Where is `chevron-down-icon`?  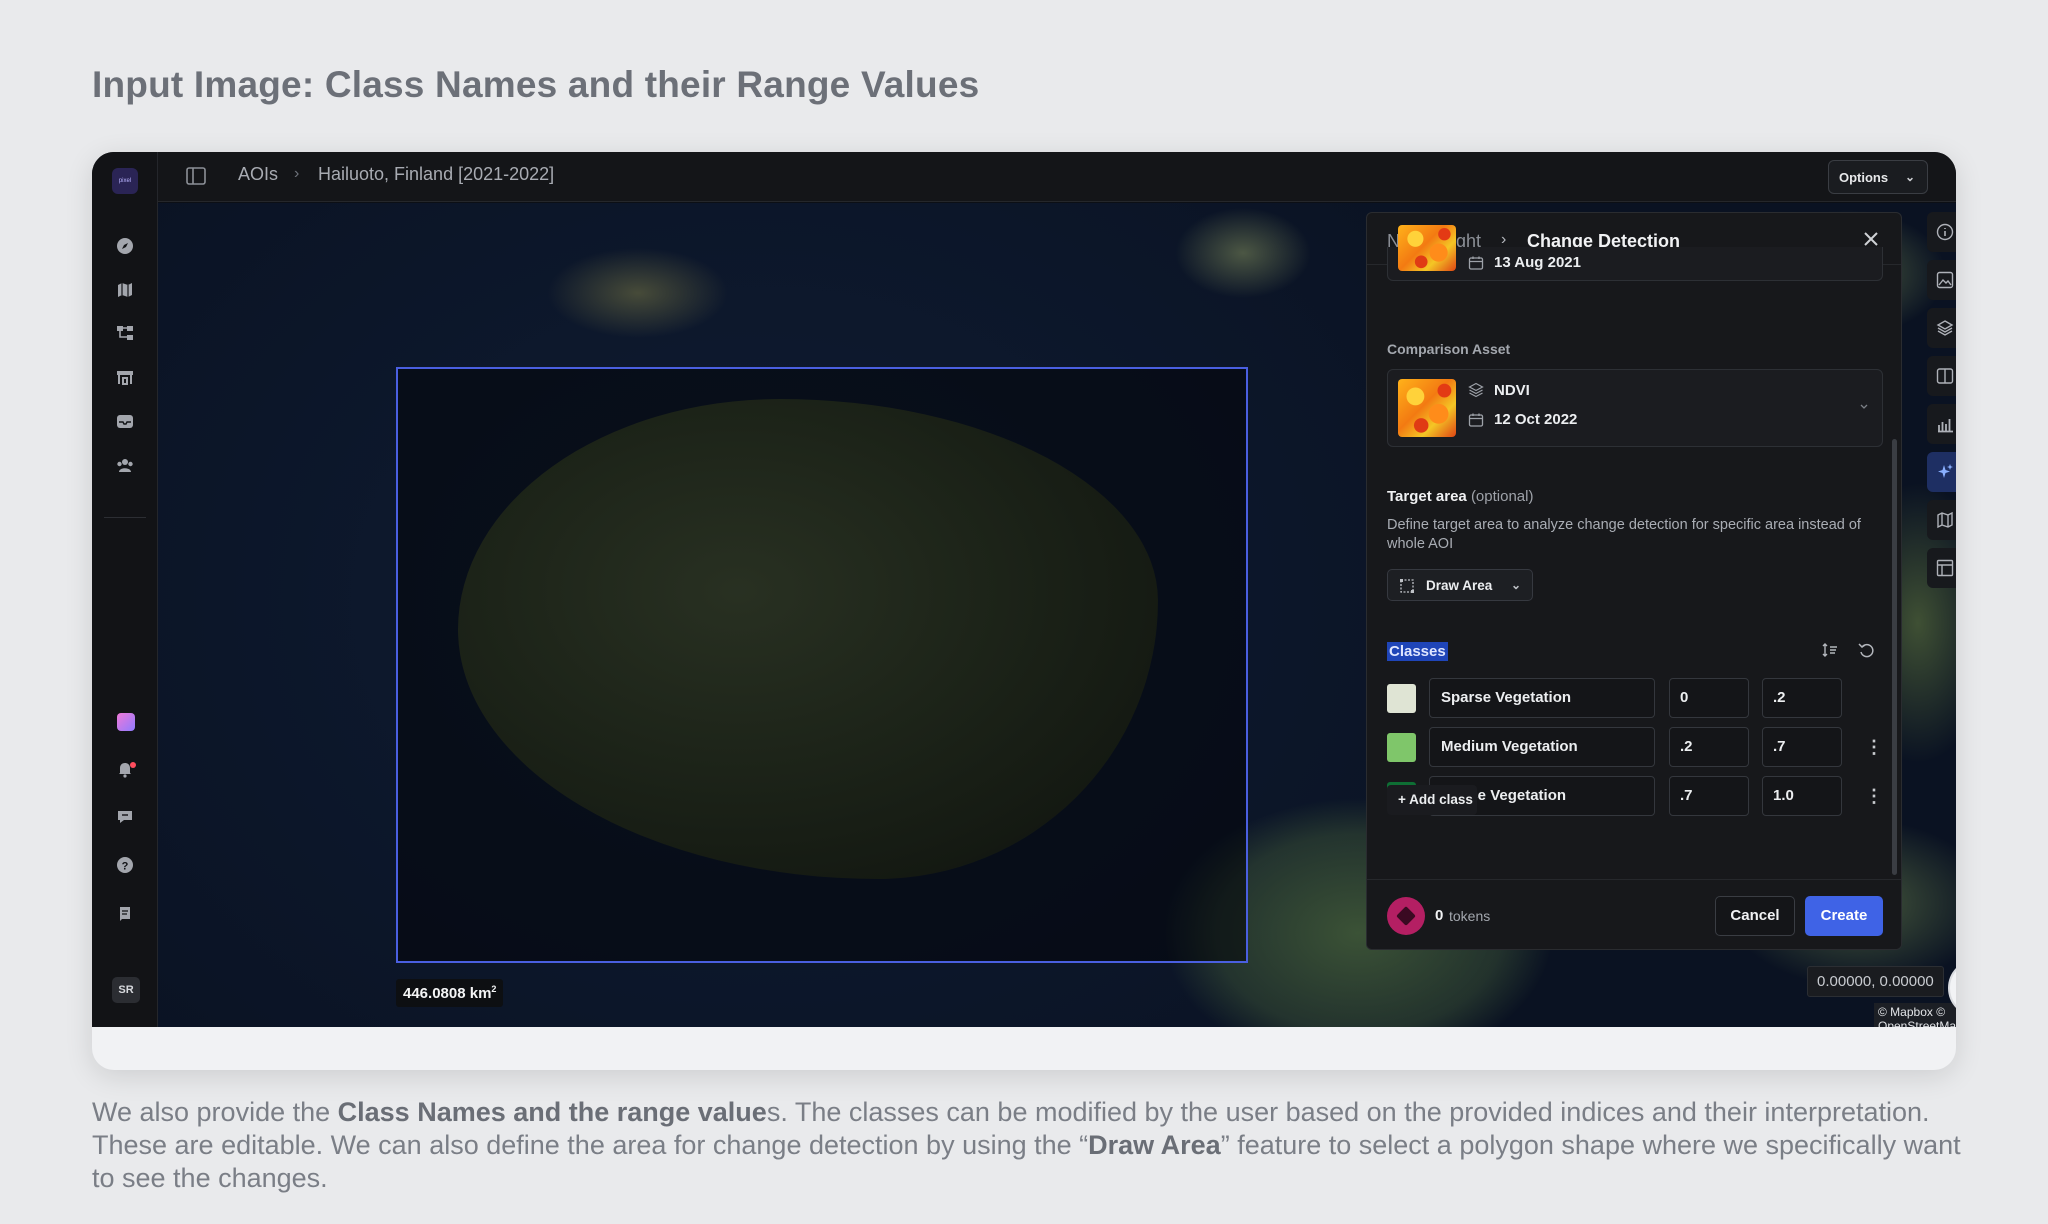
chevron-down-icon is located at coordinates (1864, 406).